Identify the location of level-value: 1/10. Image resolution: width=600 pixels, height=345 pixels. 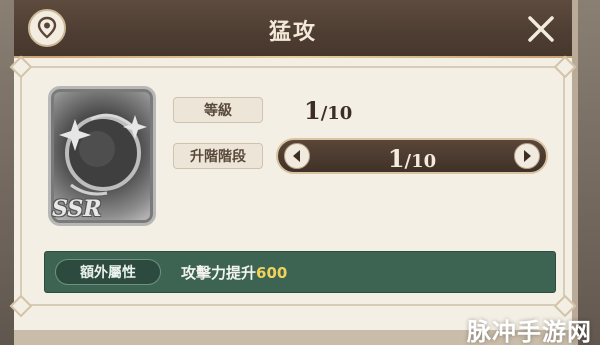
(328, 110).